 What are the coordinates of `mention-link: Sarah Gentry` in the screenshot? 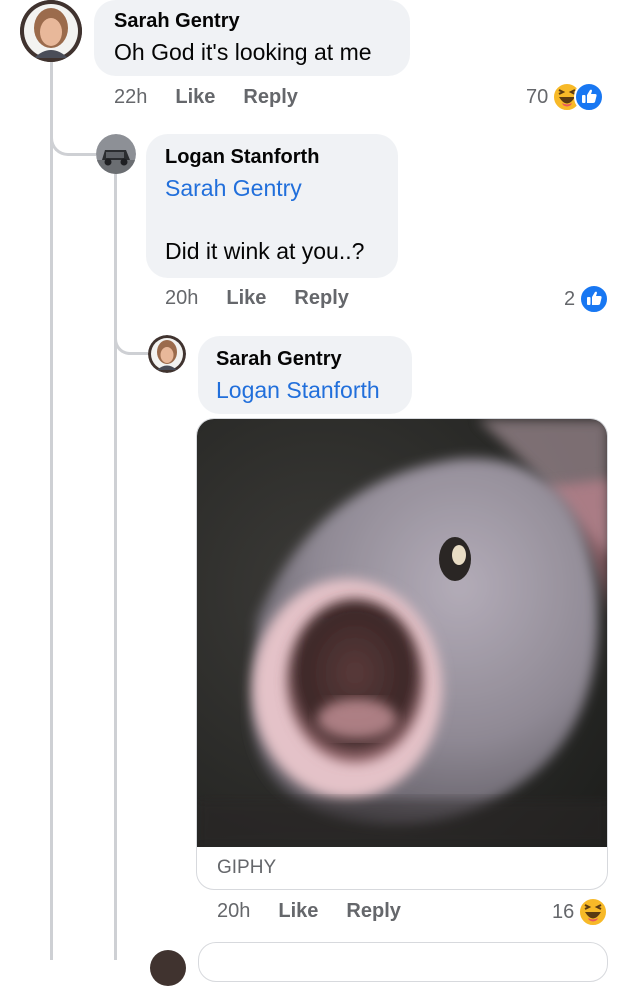 It's located at (281, 188).